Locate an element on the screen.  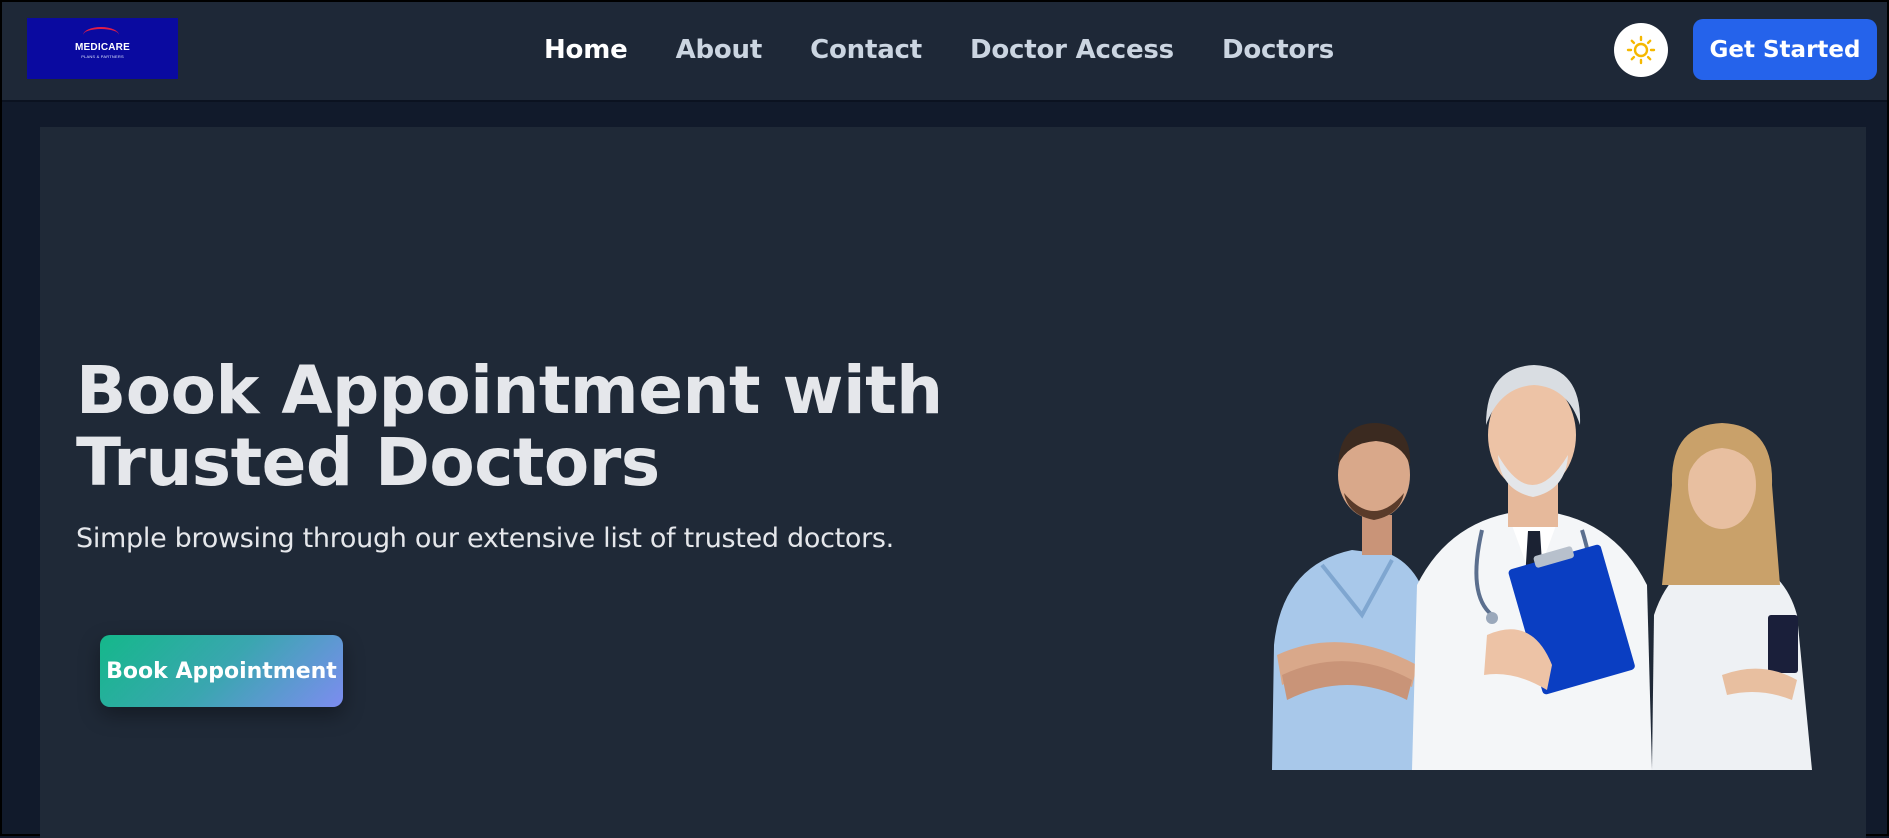
logo-tagline: PLANS & PARTNERS is located at coordinates (102, 56).